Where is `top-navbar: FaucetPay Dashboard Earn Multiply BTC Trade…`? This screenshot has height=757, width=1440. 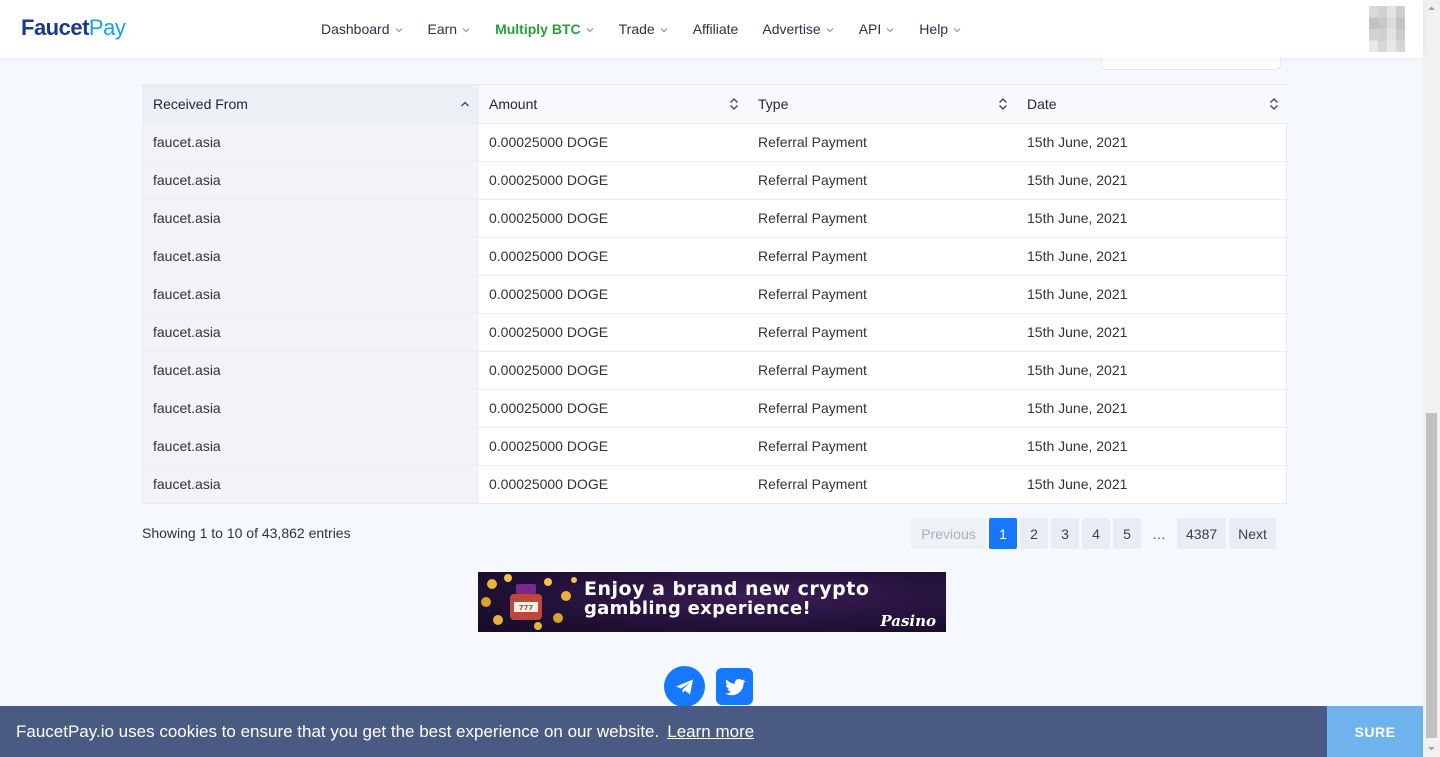
top-navbar: FaucetPay Dashboard Earn Multiply BTC Trade… is located at coordinates (711, 29).